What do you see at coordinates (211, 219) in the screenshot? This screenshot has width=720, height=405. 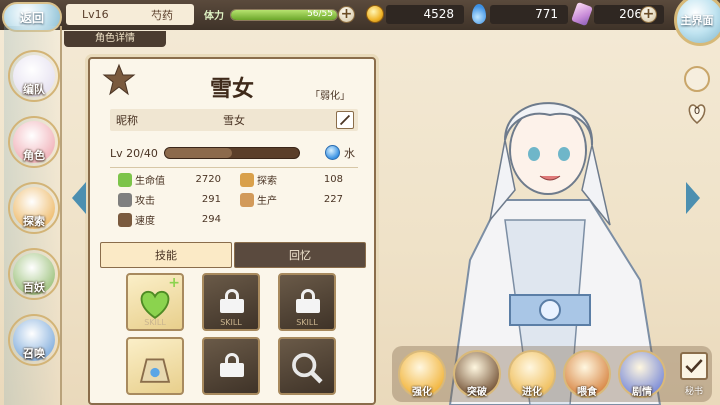 I see `stat-value: 294` at bounding box center [211, 219].